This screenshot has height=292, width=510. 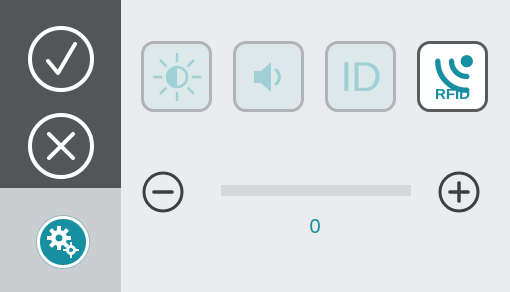 I want to click on rfid-mode-button: RFID, so click(x=452, y=76).